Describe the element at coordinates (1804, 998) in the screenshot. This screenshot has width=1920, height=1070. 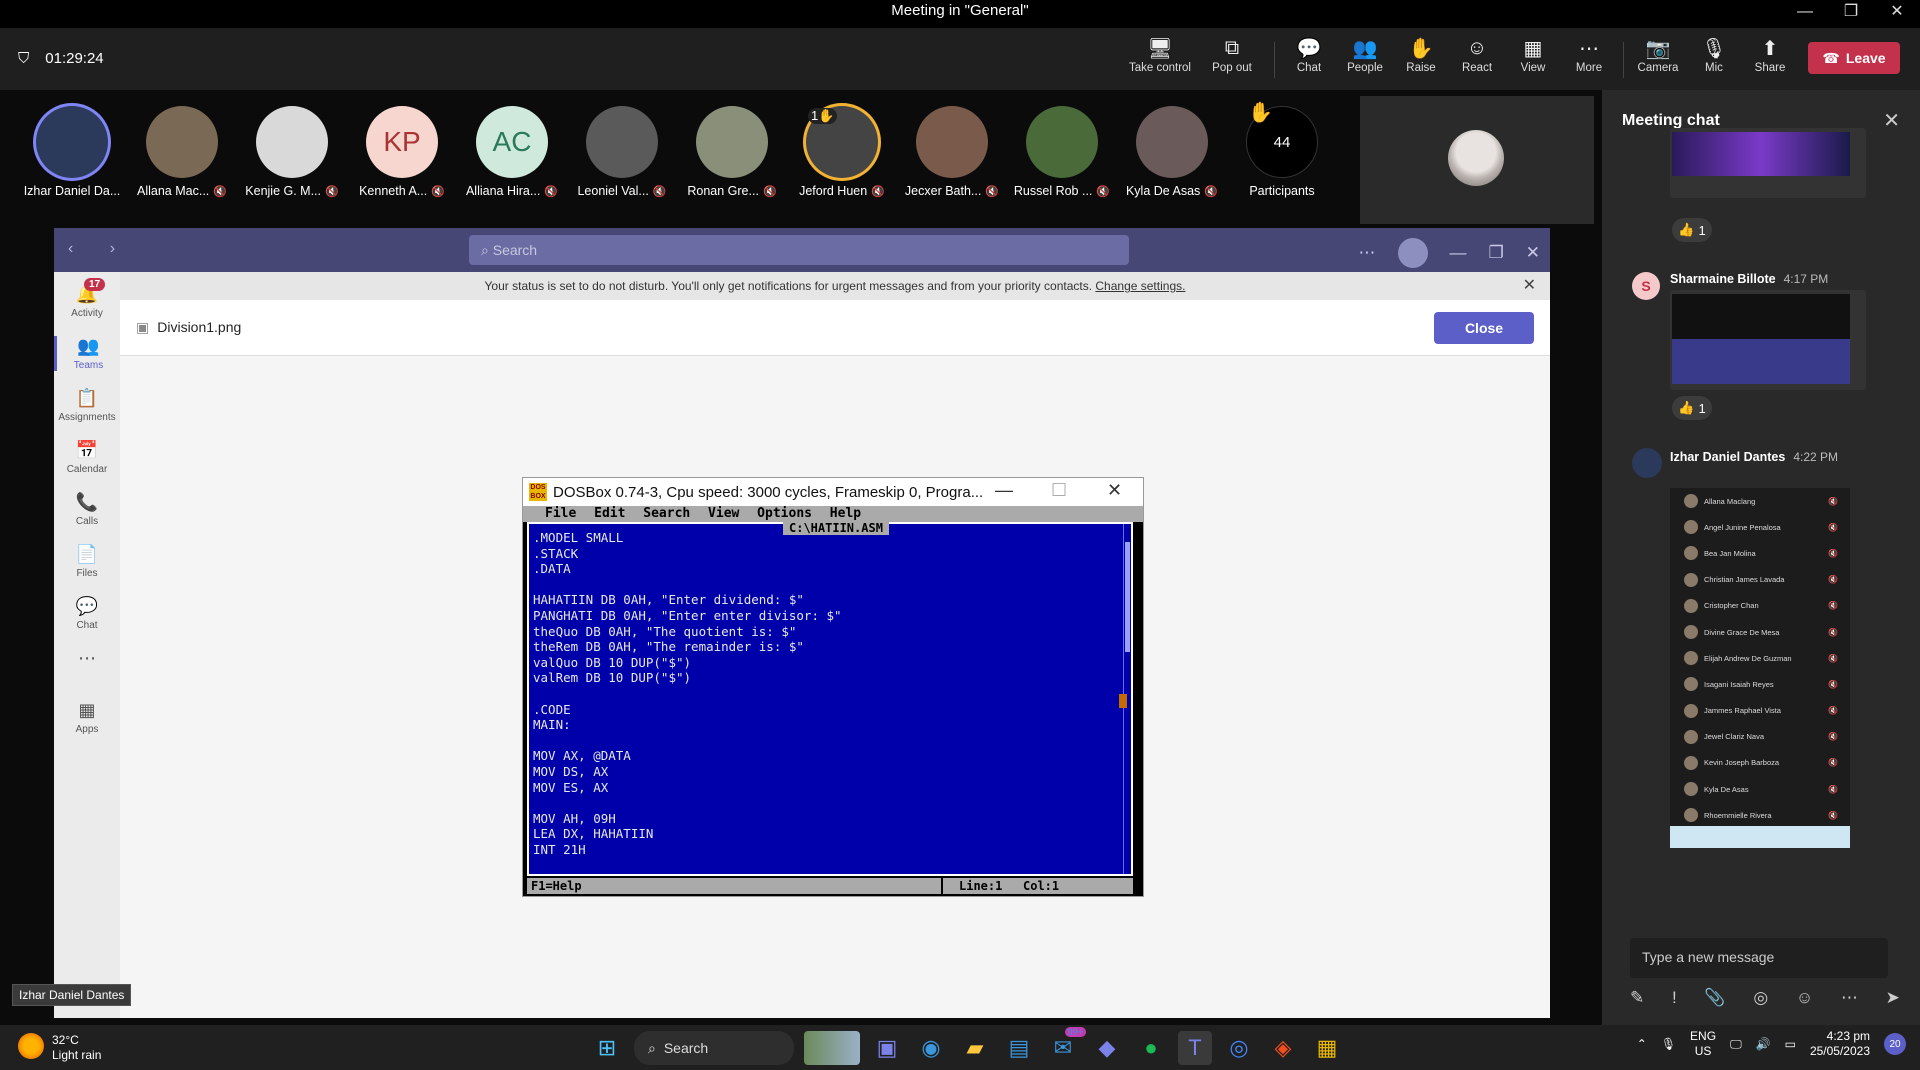
I see `emoji-icon: ☺` at that location.